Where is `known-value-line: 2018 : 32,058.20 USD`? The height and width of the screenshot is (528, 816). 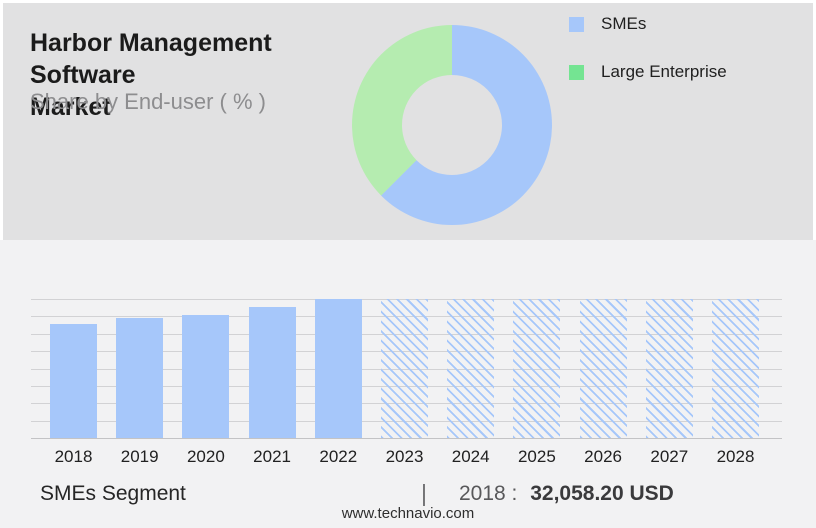
known-value-line: 2018 : 32,058.20 USD is located at coordinates (566, 494).